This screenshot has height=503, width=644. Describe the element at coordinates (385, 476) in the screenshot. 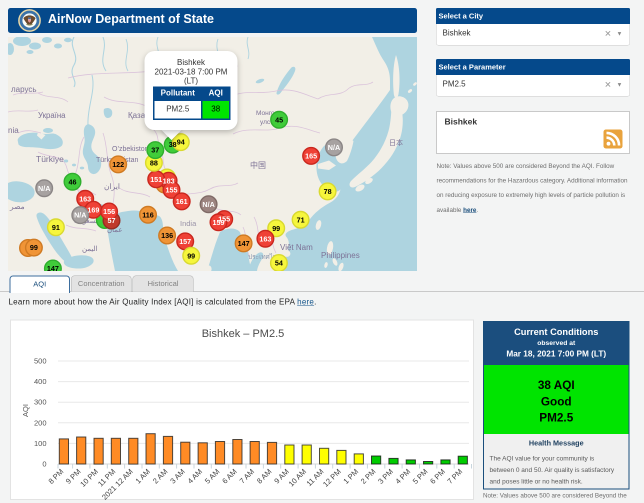

I see `svg-text: 3 PM` at that location.